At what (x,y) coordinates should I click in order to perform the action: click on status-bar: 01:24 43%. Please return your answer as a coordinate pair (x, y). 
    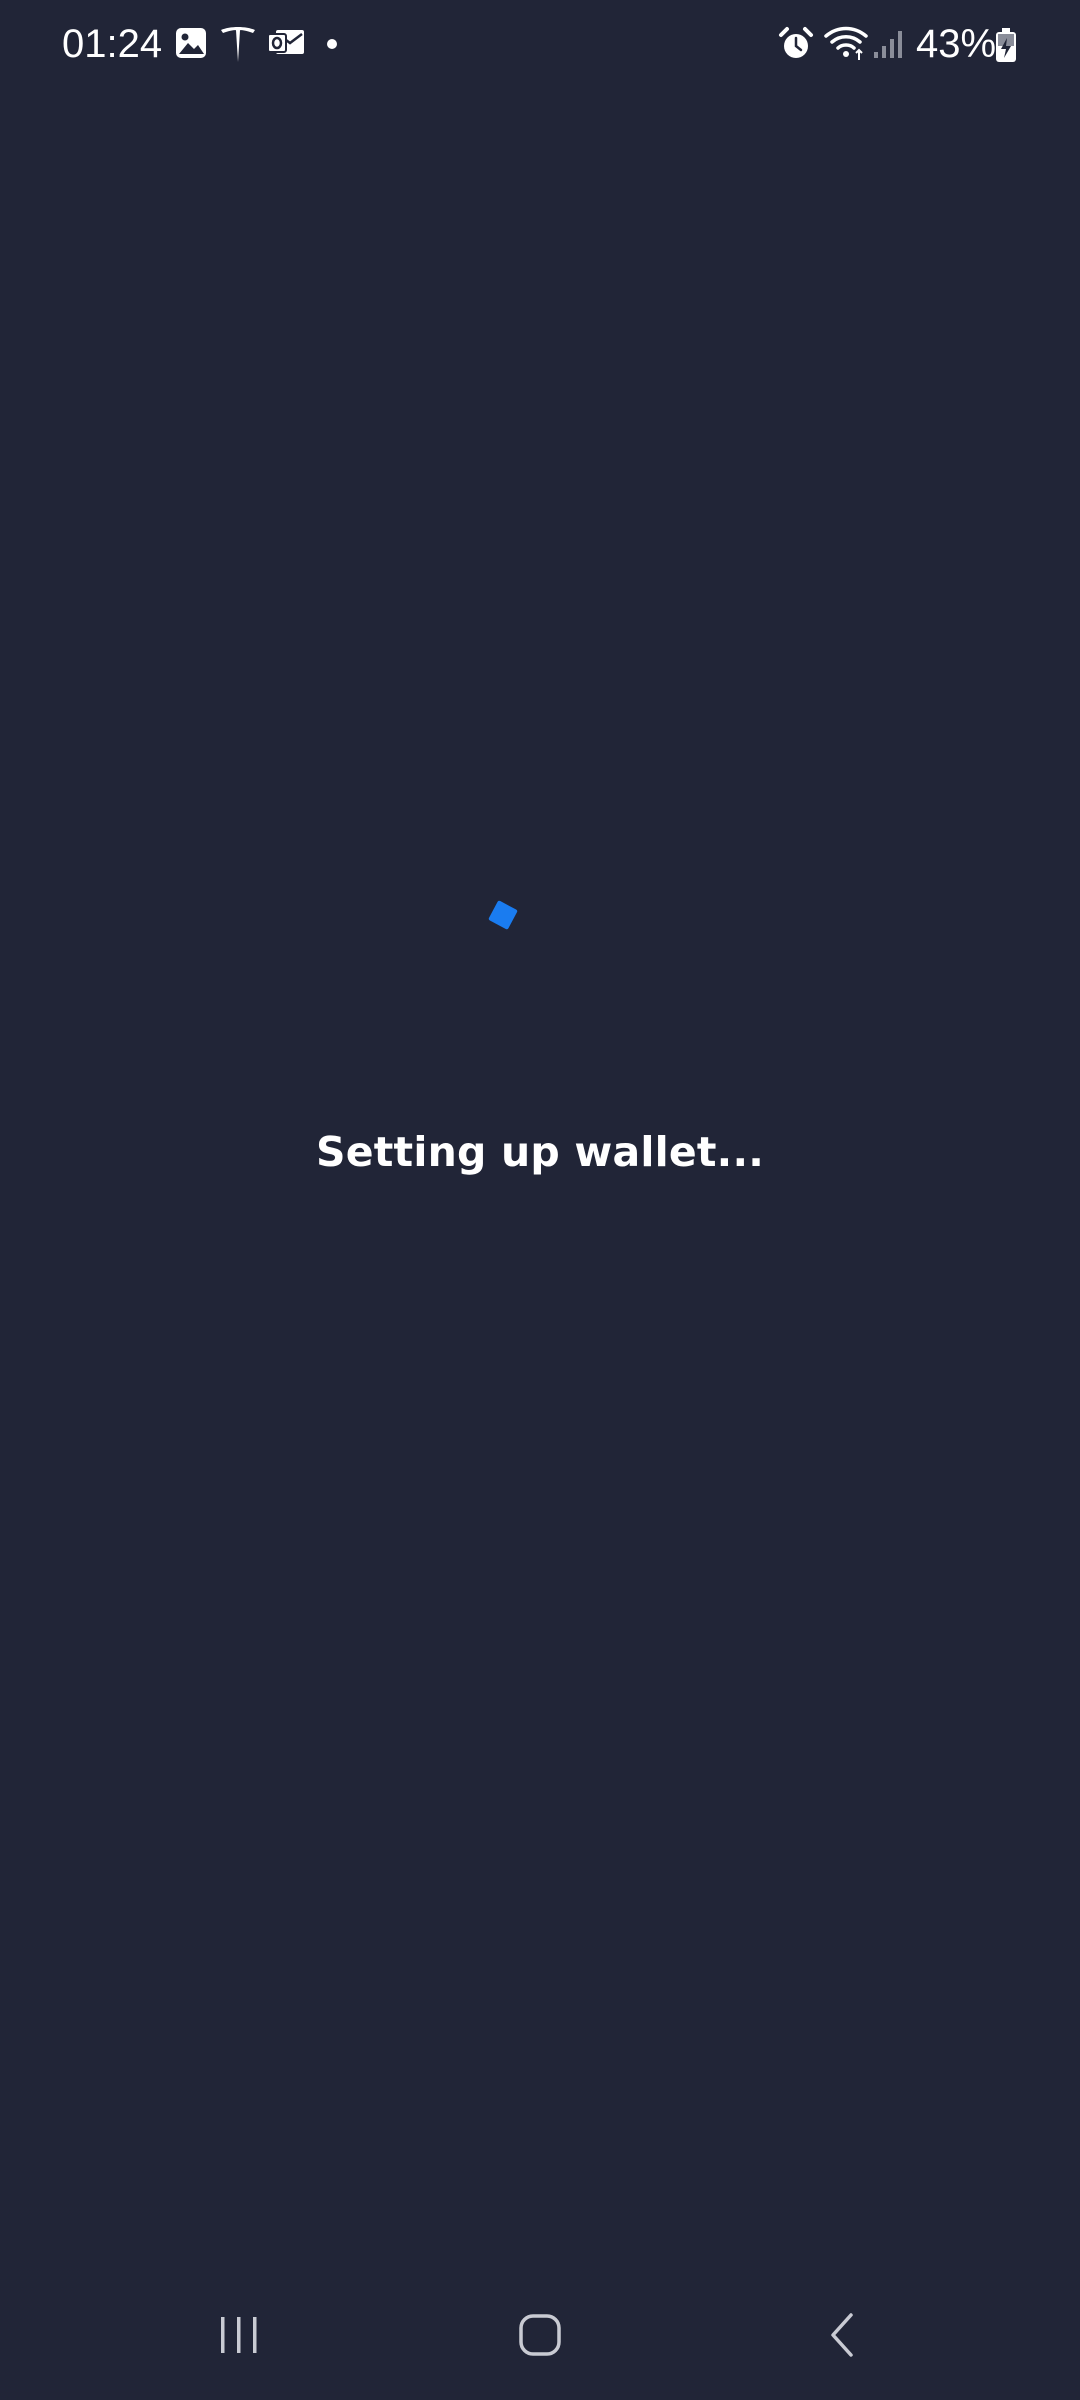
    Looking at the image, I should click on (540, 45).